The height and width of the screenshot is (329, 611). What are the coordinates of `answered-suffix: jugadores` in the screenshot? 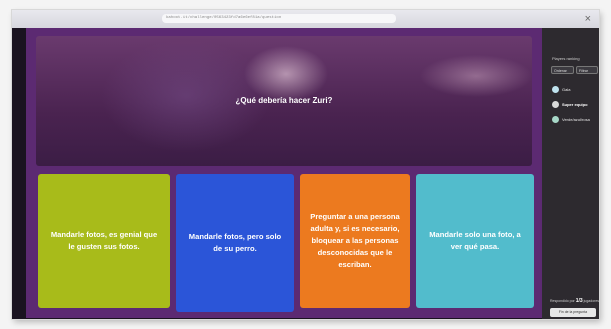 It's located at (591, 301).